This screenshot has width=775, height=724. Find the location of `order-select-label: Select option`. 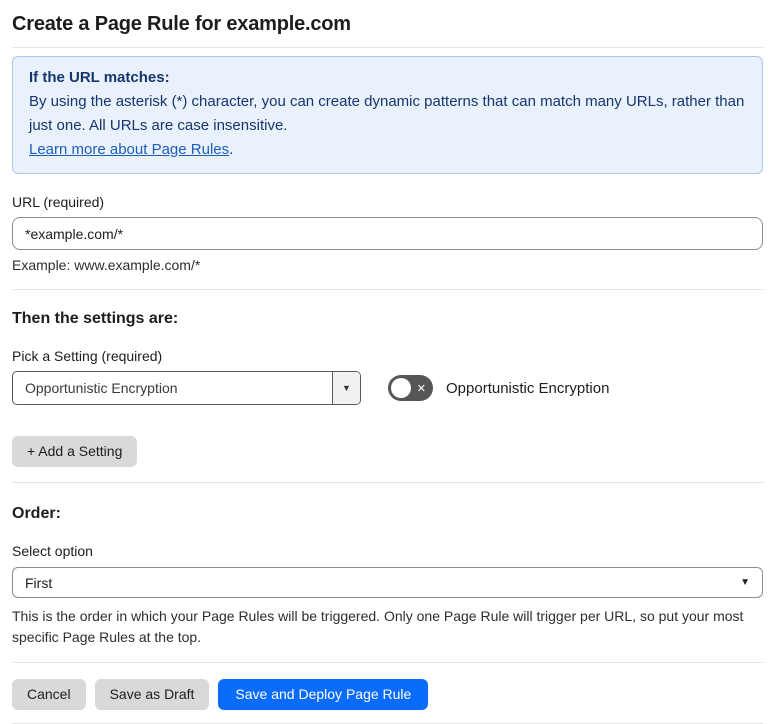

order-select-label: Select option is located at coordinates (52, 551).